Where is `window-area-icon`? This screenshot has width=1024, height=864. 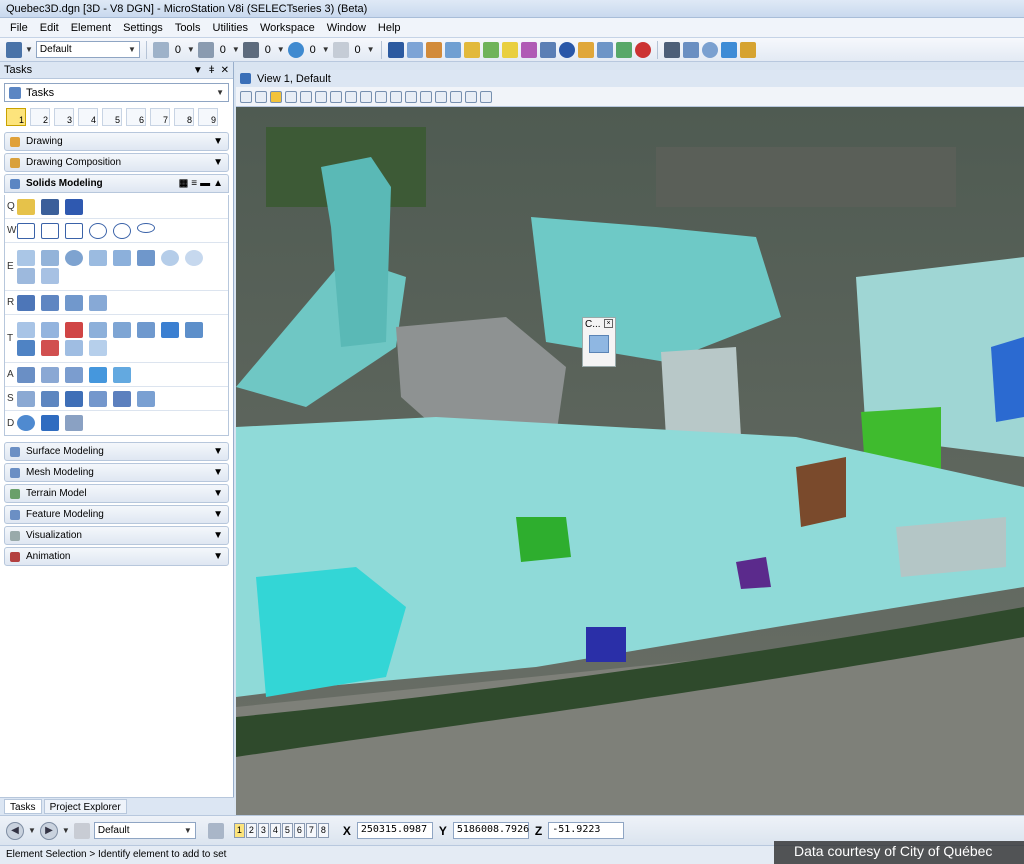 window-area-icon is located at coordinates (336, 96).